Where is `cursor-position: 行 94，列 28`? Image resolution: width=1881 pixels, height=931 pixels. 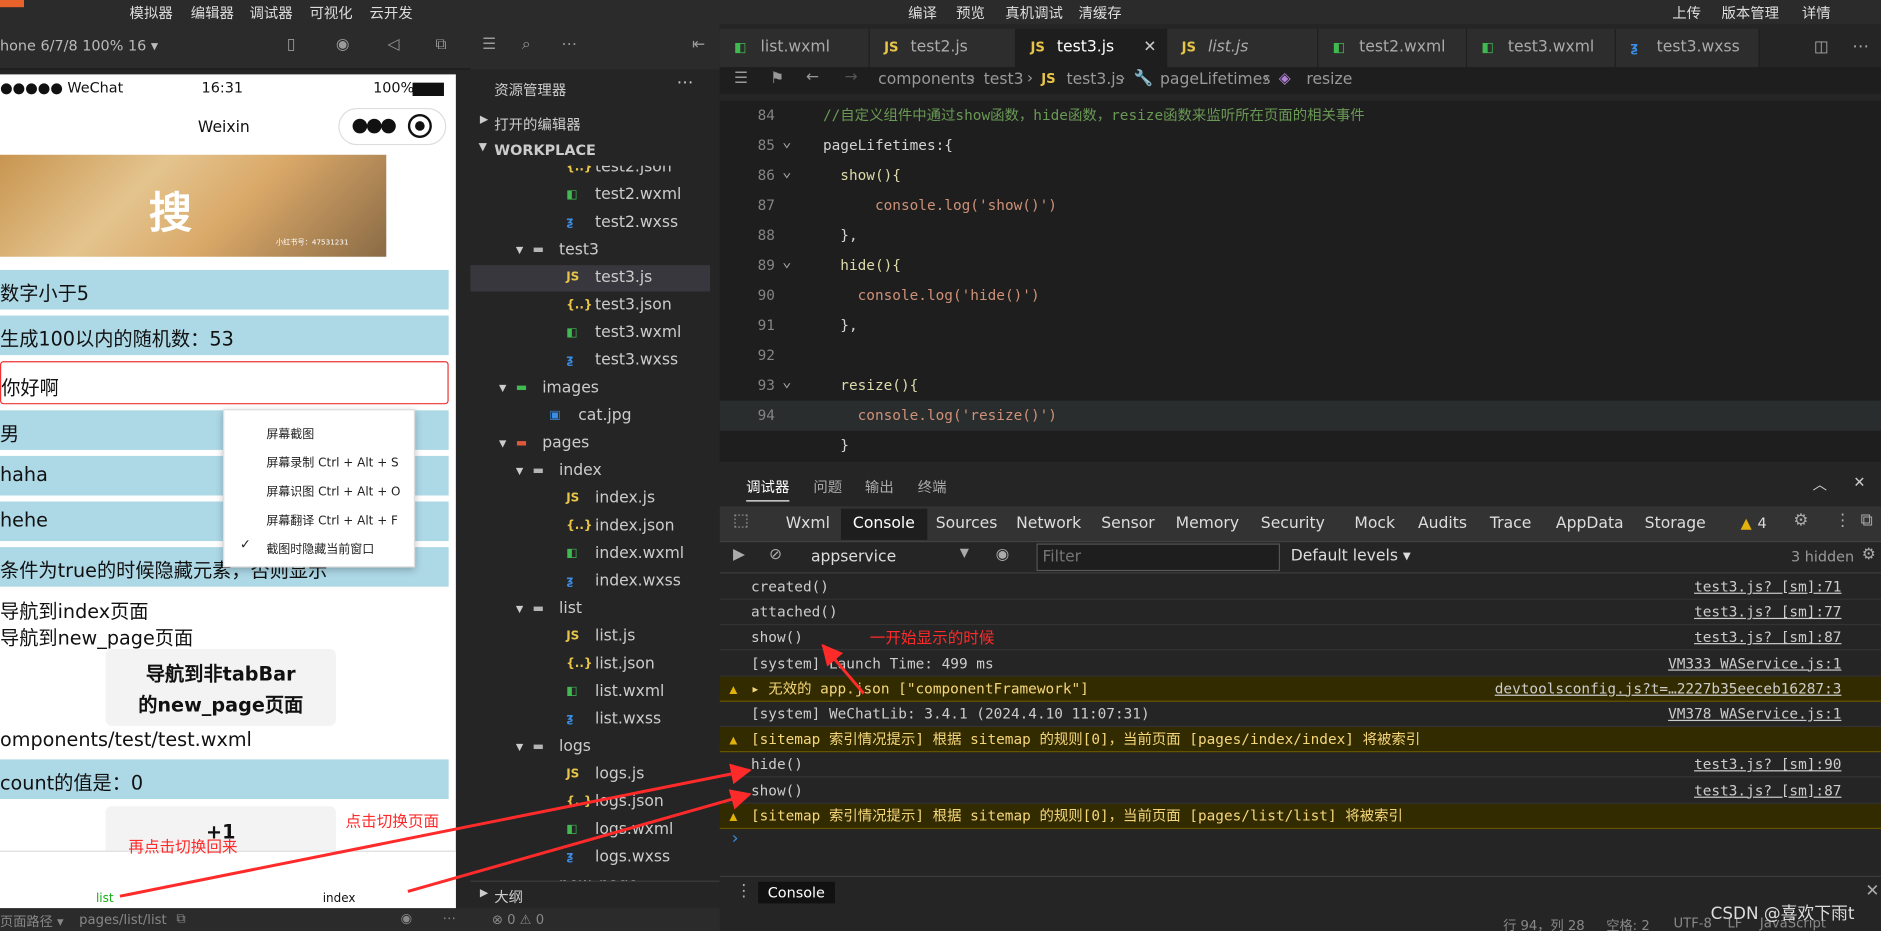 cursor-position: 行 94，列 28 is located at coordinates (1544, 923).